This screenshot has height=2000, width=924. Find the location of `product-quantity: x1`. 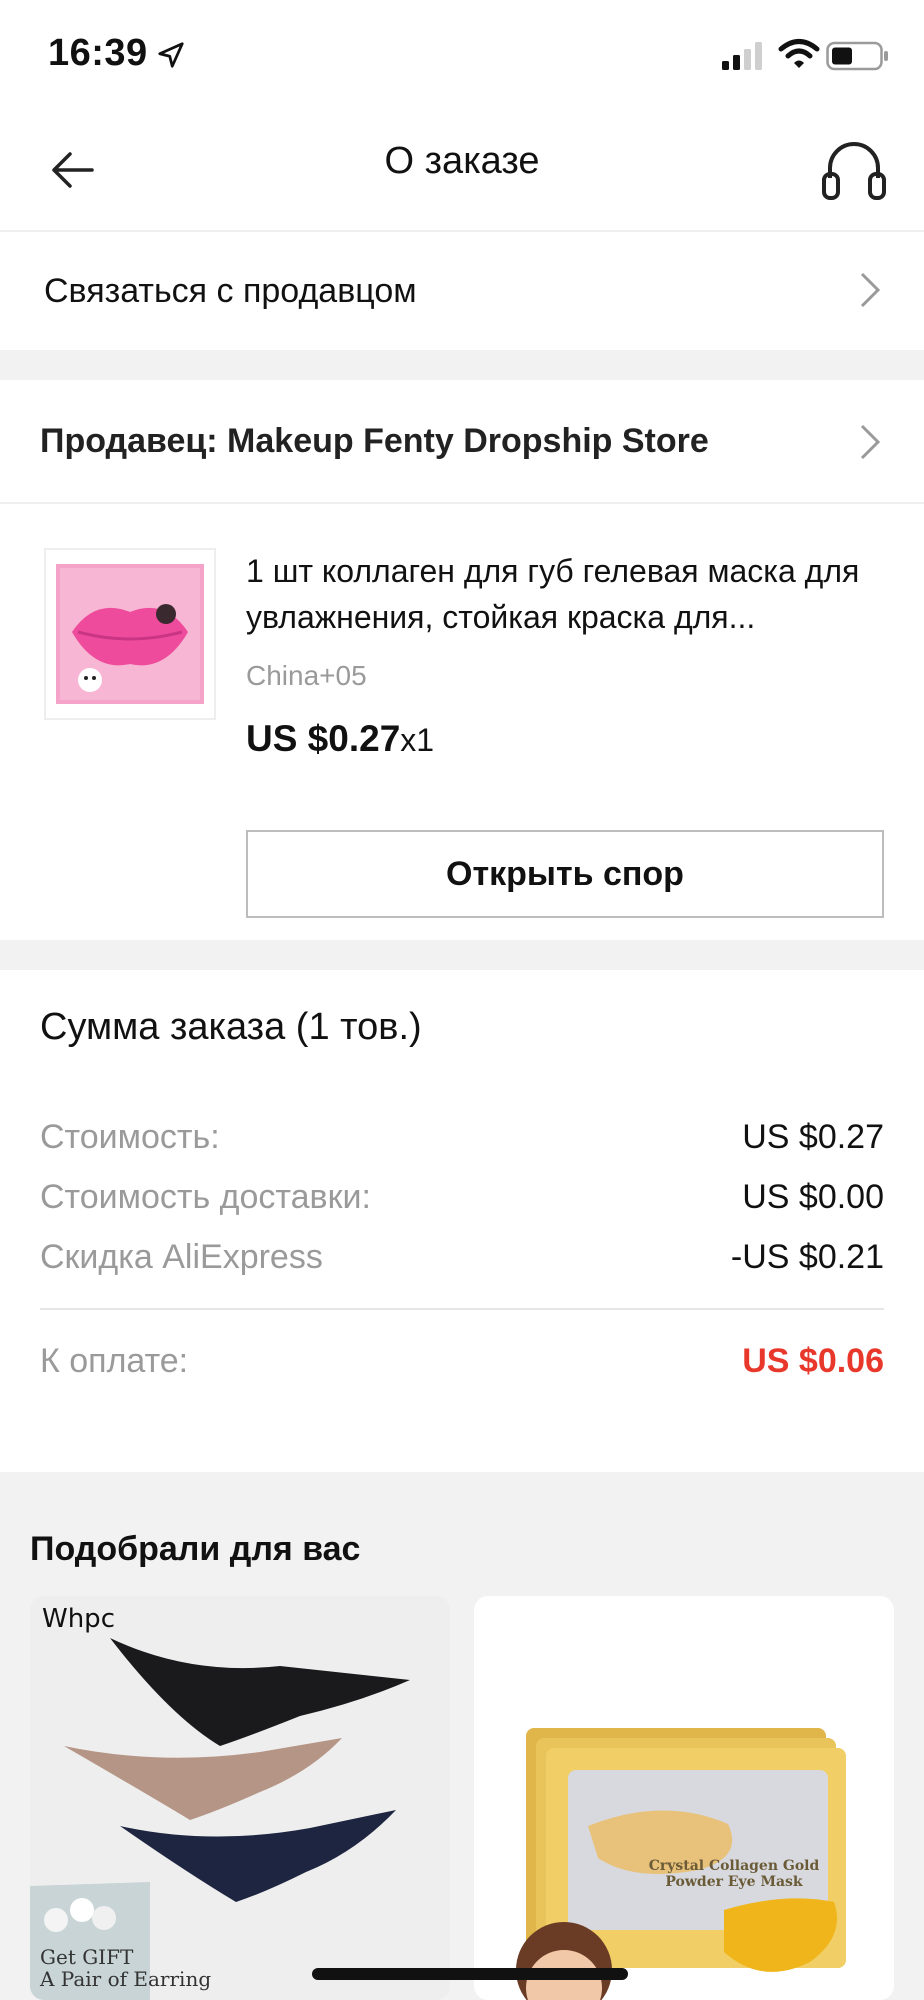

product-quantity: x1 is located at coordinates (417, 740).